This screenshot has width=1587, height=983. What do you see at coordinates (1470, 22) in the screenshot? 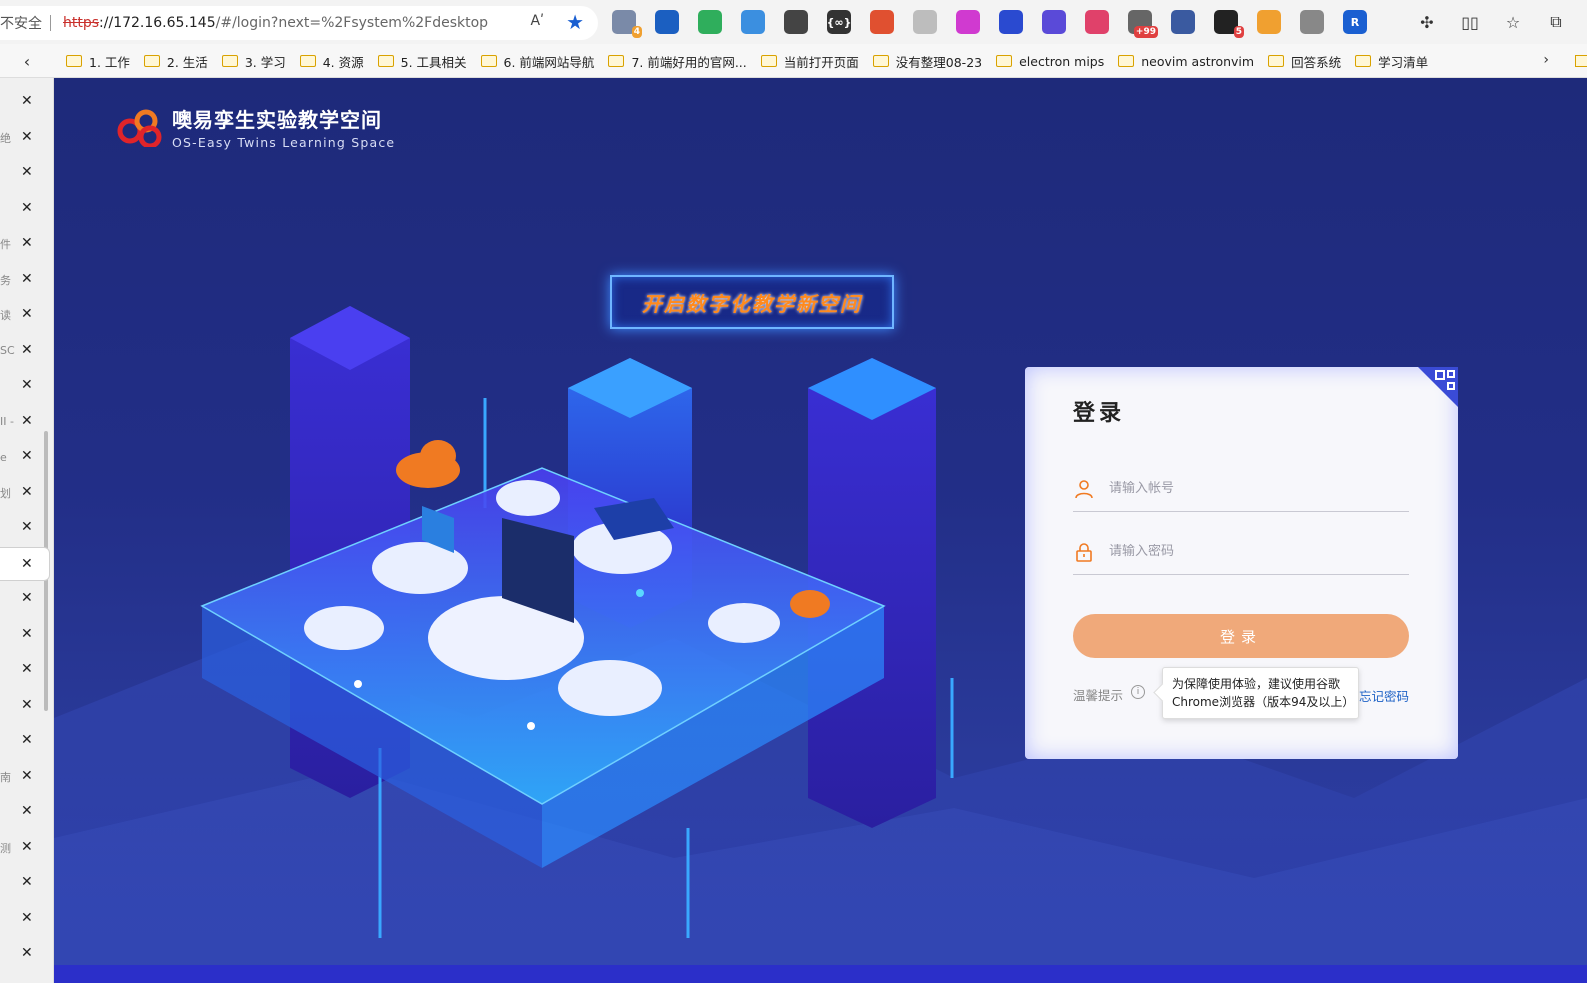
I see `split-screen-icon: ▯▯` at bounding box center [1470, 22].